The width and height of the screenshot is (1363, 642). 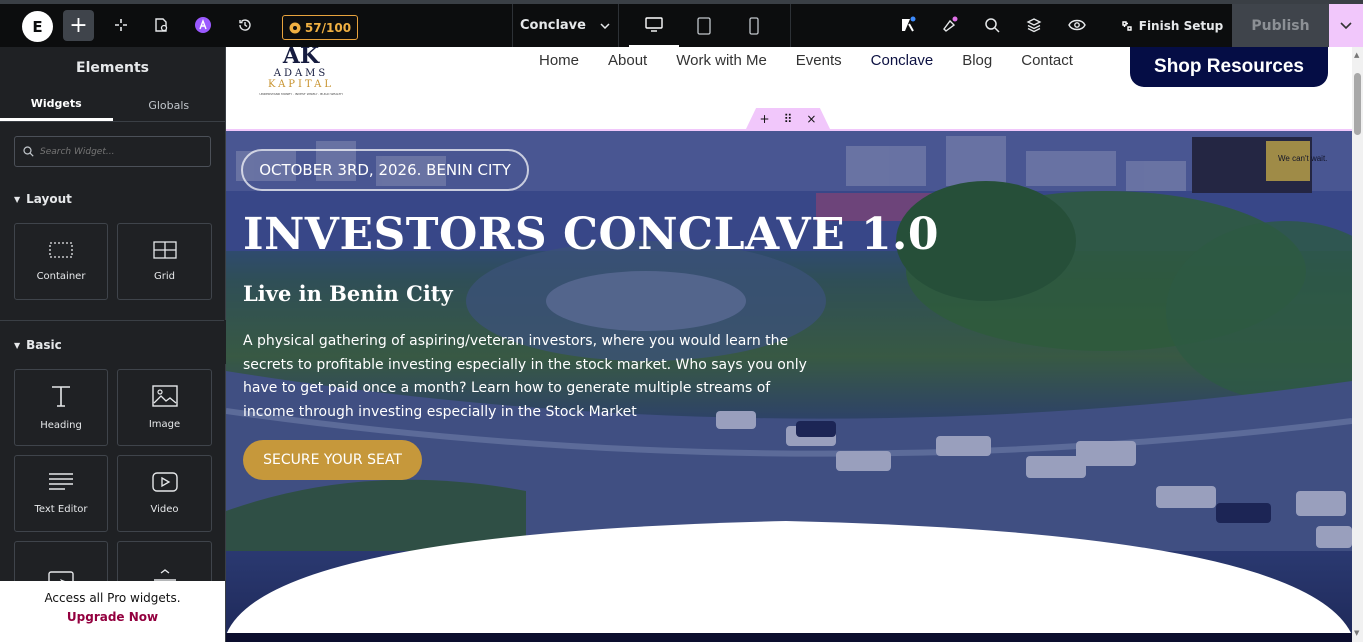 I want to click on drag-handle-icon: ⠿, so click(x=788, y=119).